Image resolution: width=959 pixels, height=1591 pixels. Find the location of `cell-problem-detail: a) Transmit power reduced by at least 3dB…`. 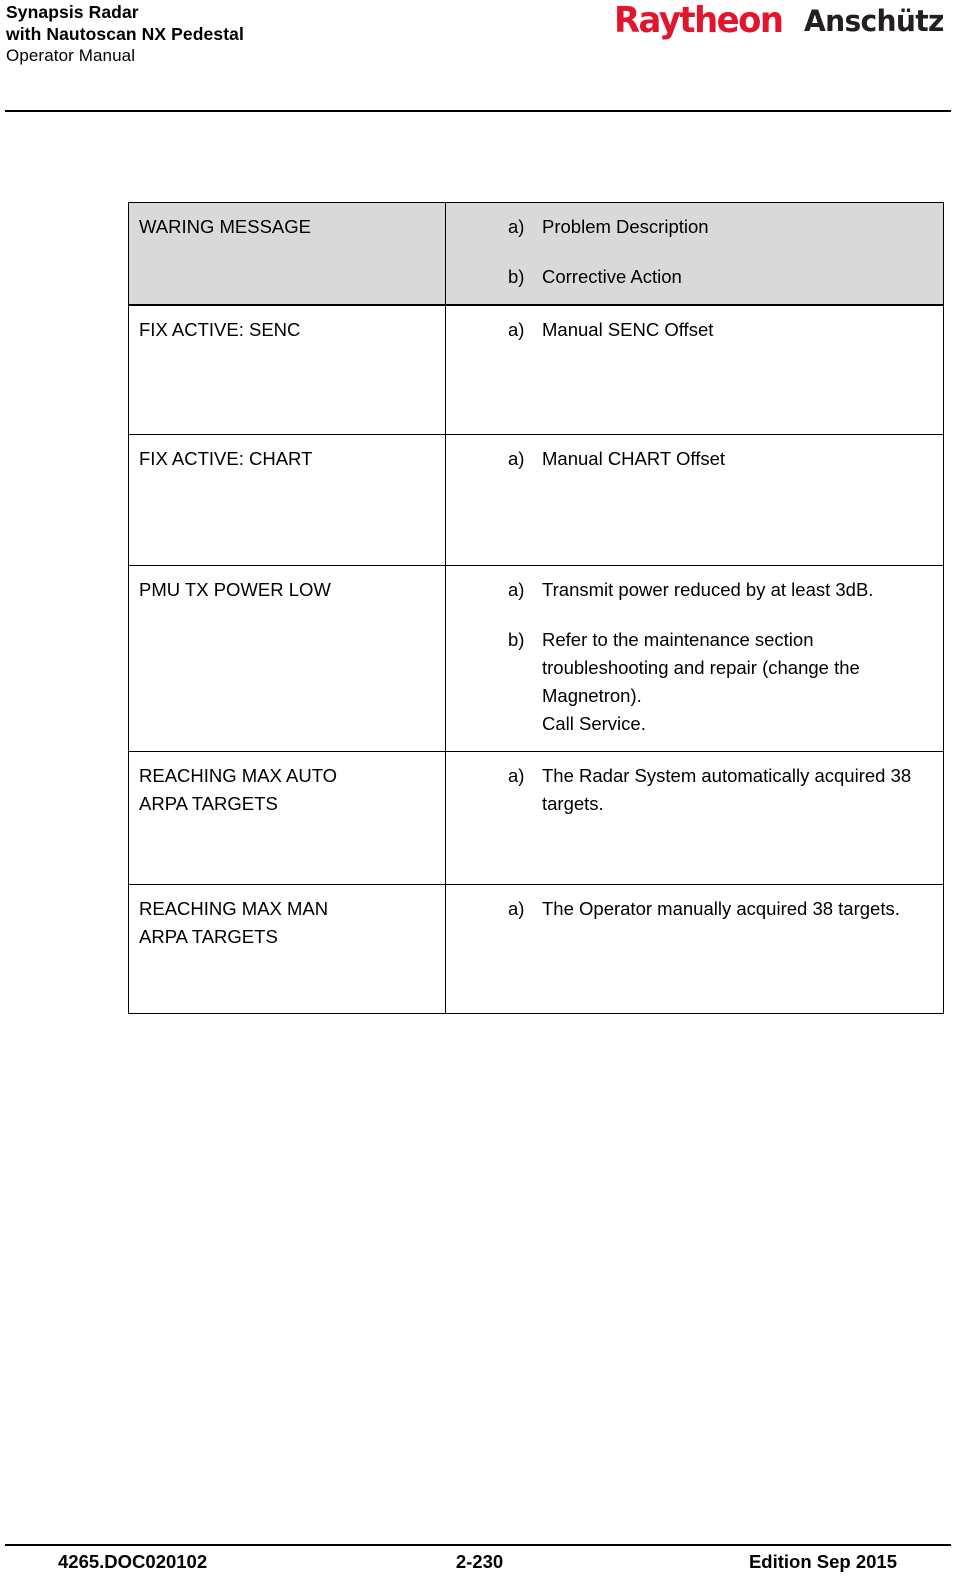

cell-problem-detail: a) Transmit power reduced by at least 3dB… is located at coordinates (694, 658).